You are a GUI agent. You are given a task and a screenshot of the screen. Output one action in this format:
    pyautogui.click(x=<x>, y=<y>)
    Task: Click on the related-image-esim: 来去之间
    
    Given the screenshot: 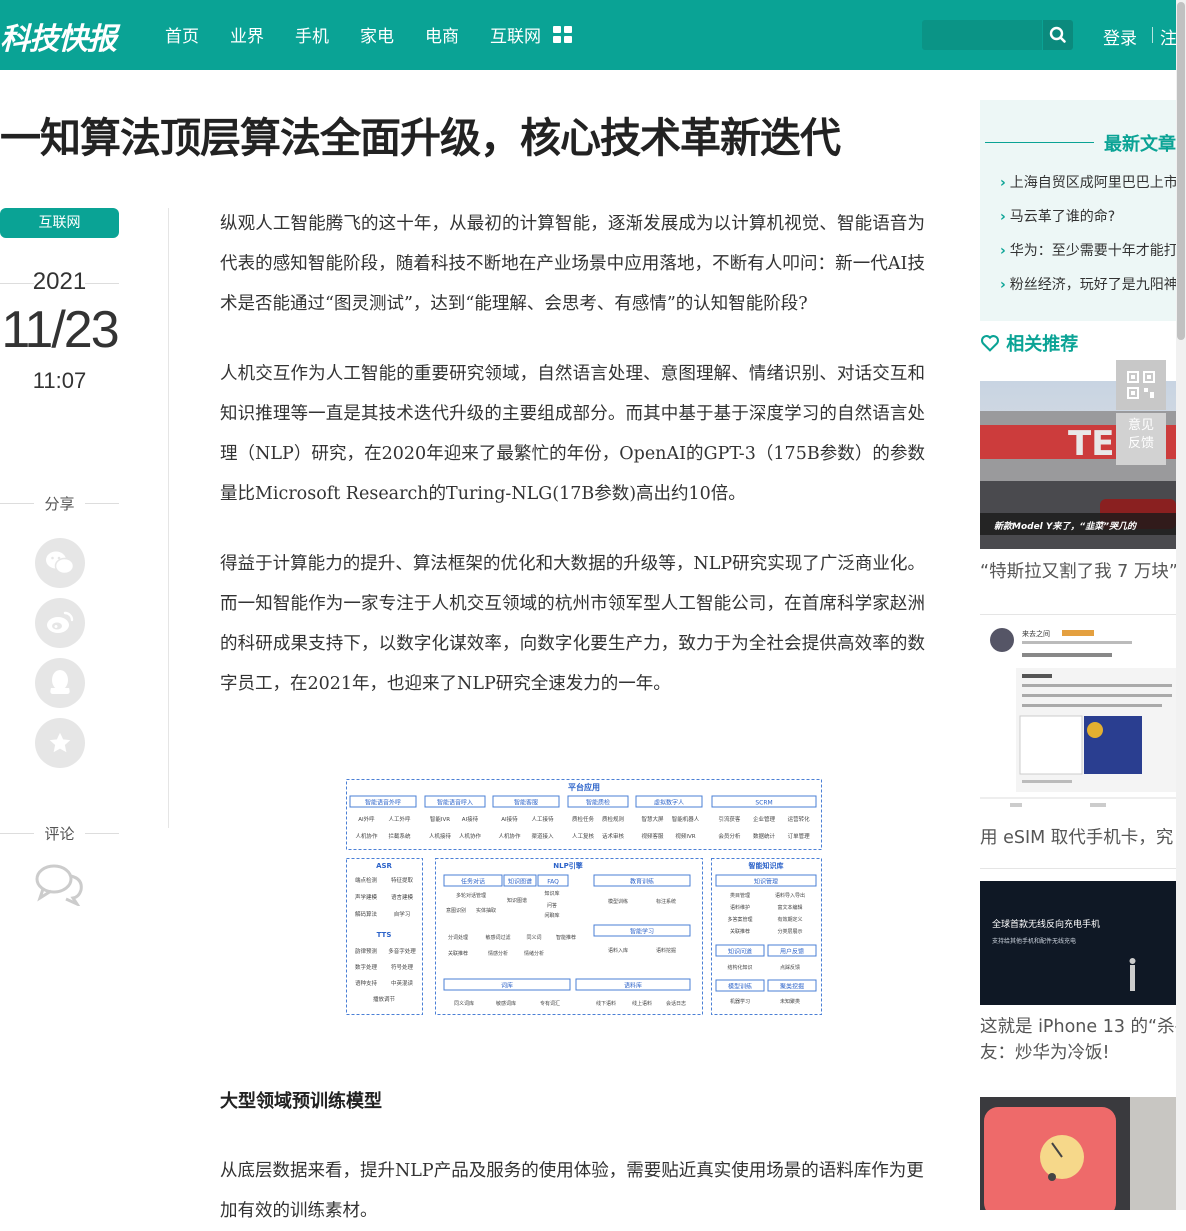 What is the action you would take?
    pyautogui.click(x=1078, y=720)
    